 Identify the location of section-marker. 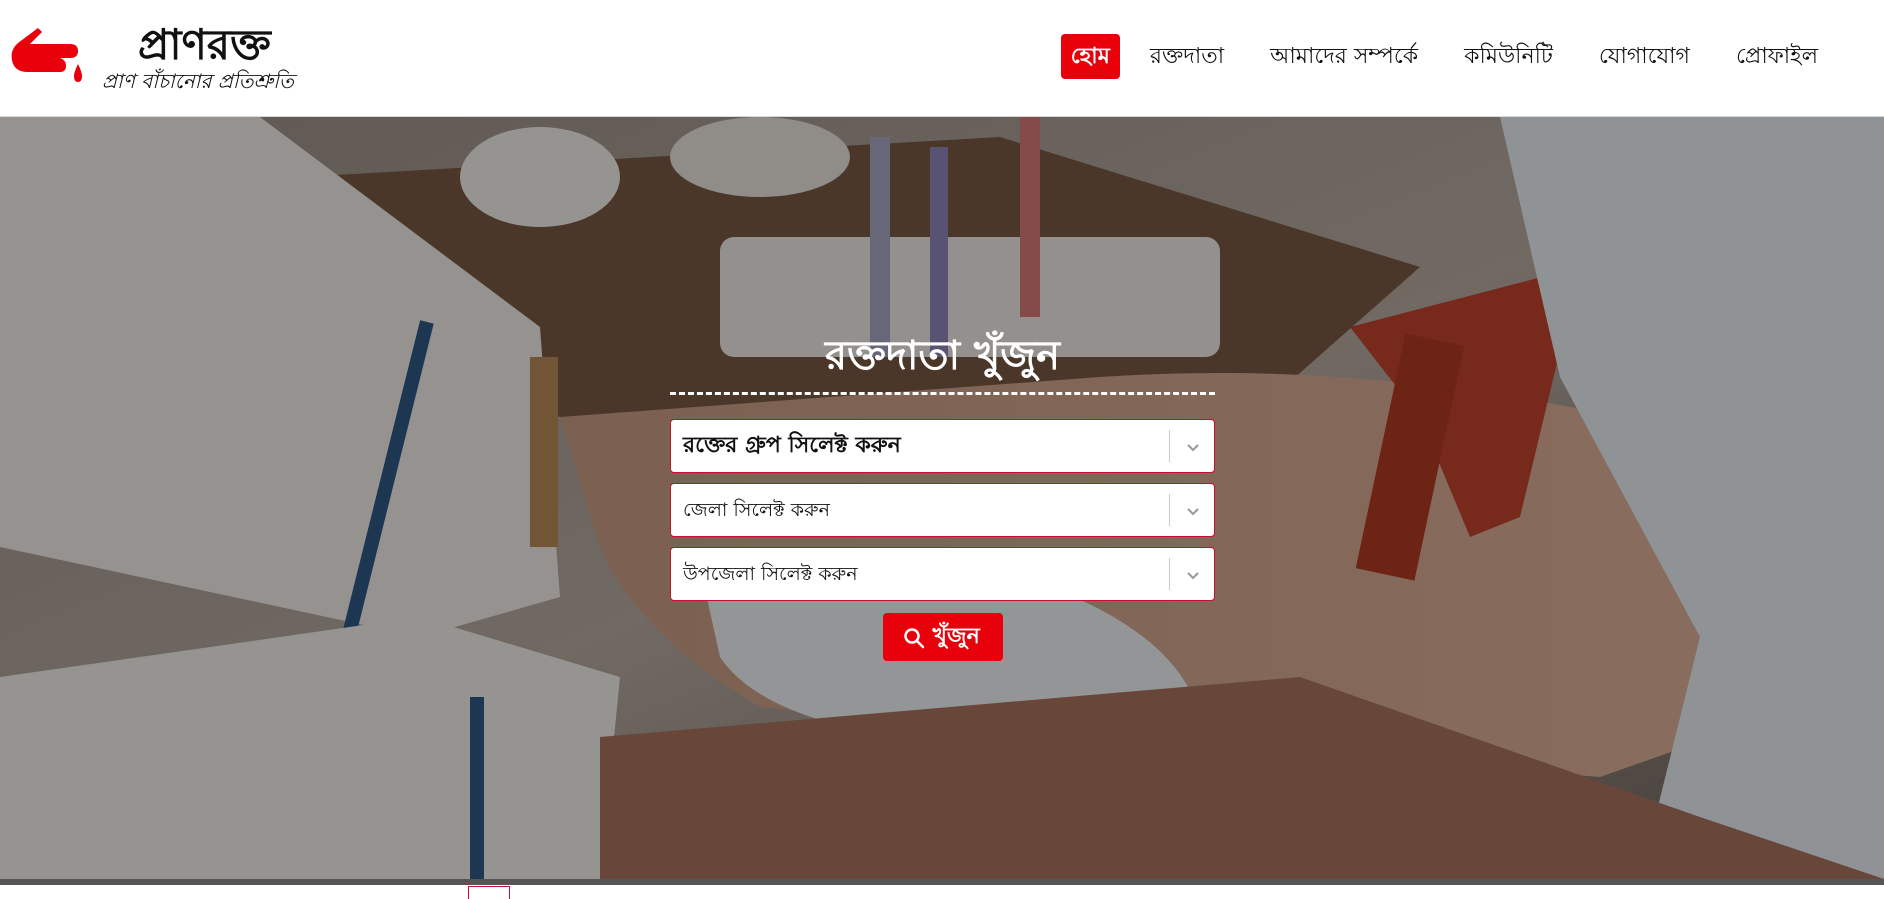
(489, 892).